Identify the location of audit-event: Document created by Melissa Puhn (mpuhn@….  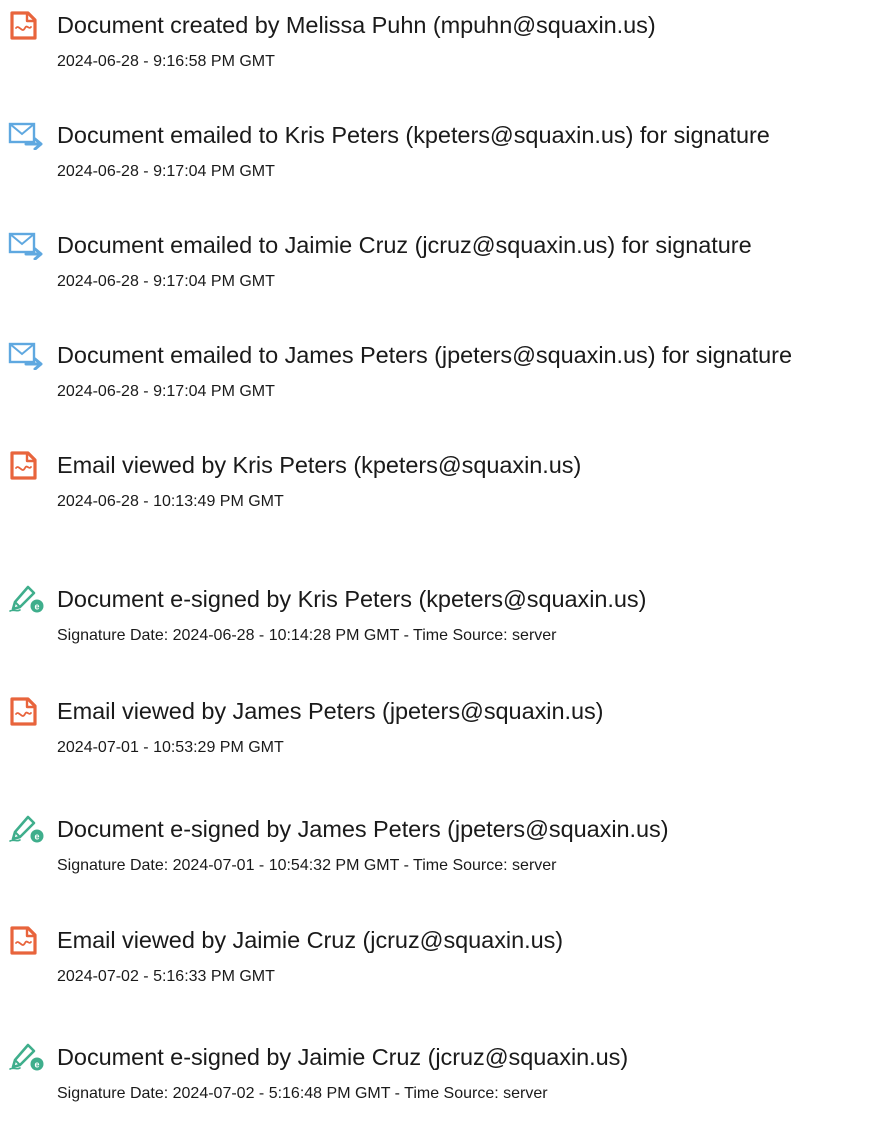
(446, 50).